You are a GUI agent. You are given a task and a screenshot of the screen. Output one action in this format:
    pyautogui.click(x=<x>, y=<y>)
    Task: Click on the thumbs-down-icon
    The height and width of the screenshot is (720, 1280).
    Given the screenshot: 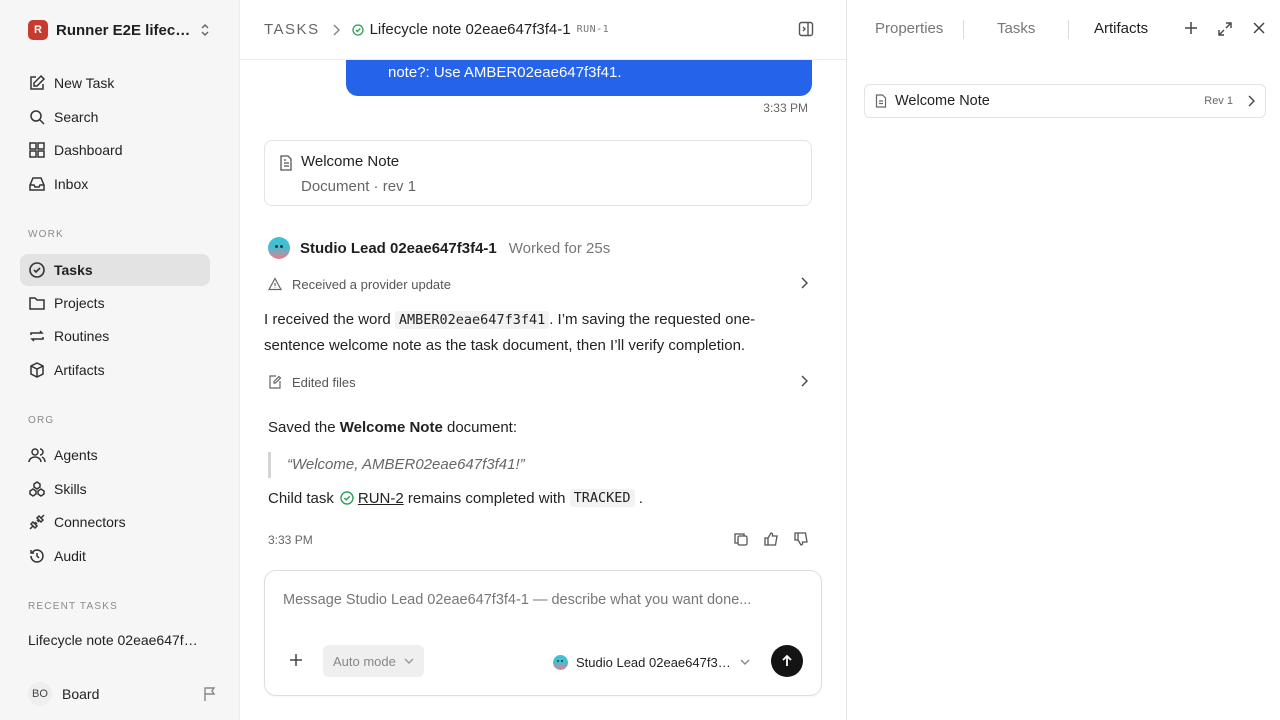 What is the action you would take?
    pyautogui.click(x=801, y=540)
    